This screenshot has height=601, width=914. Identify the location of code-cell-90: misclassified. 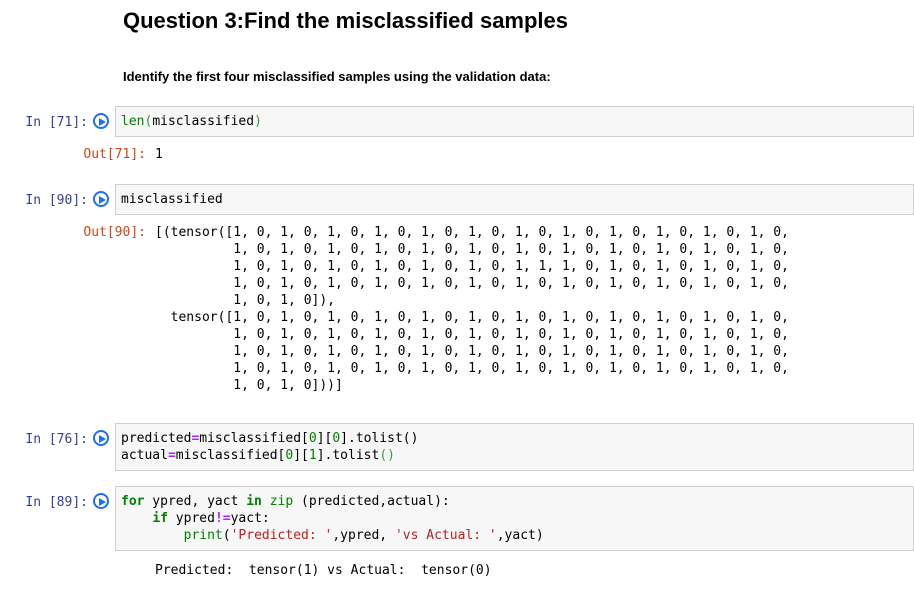
(514, 199).